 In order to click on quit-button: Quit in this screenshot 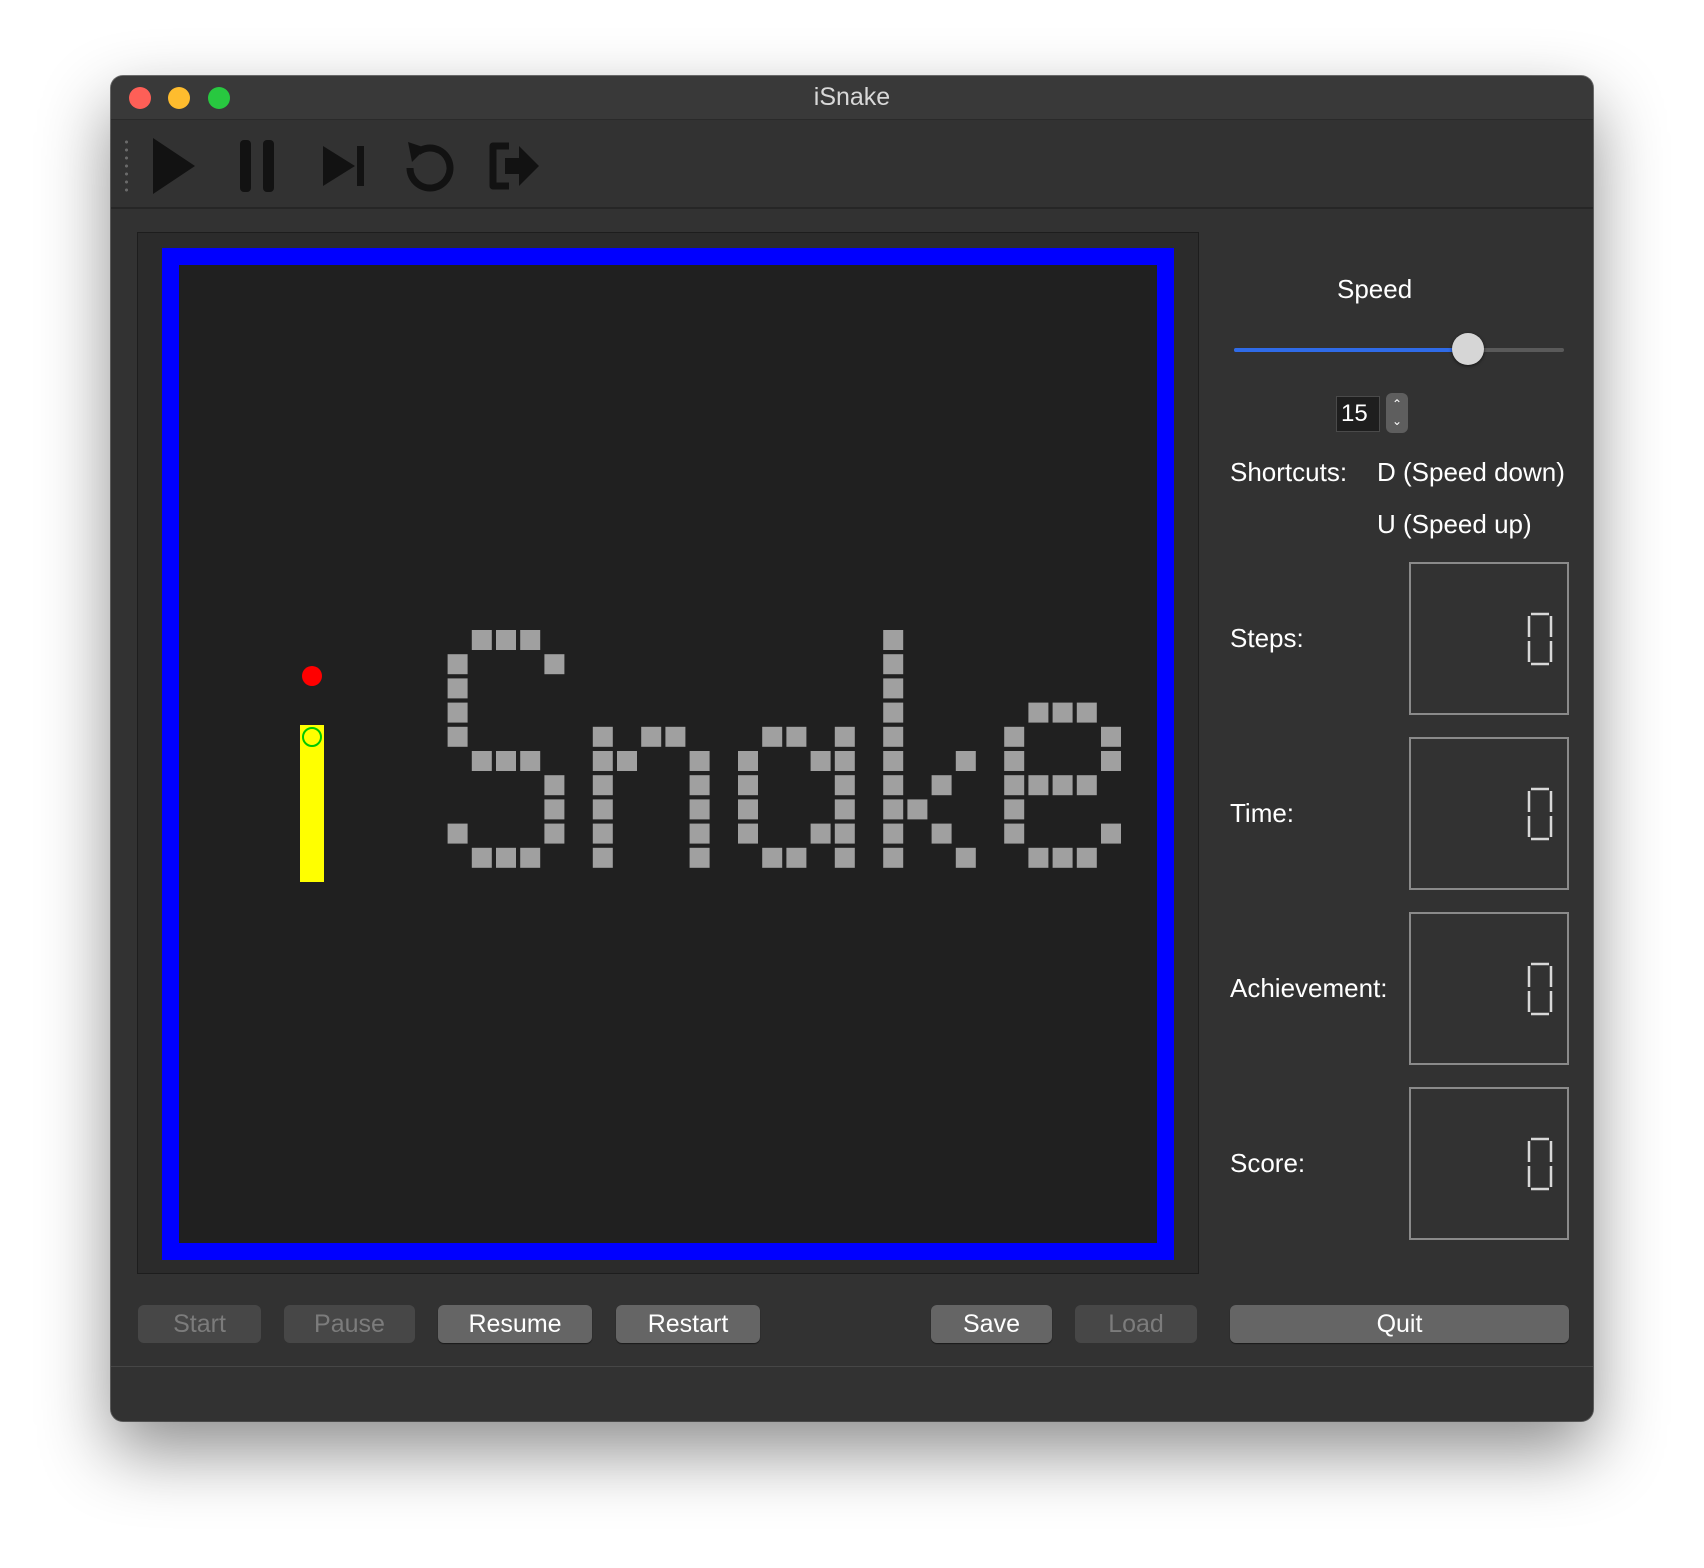, I will do `click(1399, 1324)`.